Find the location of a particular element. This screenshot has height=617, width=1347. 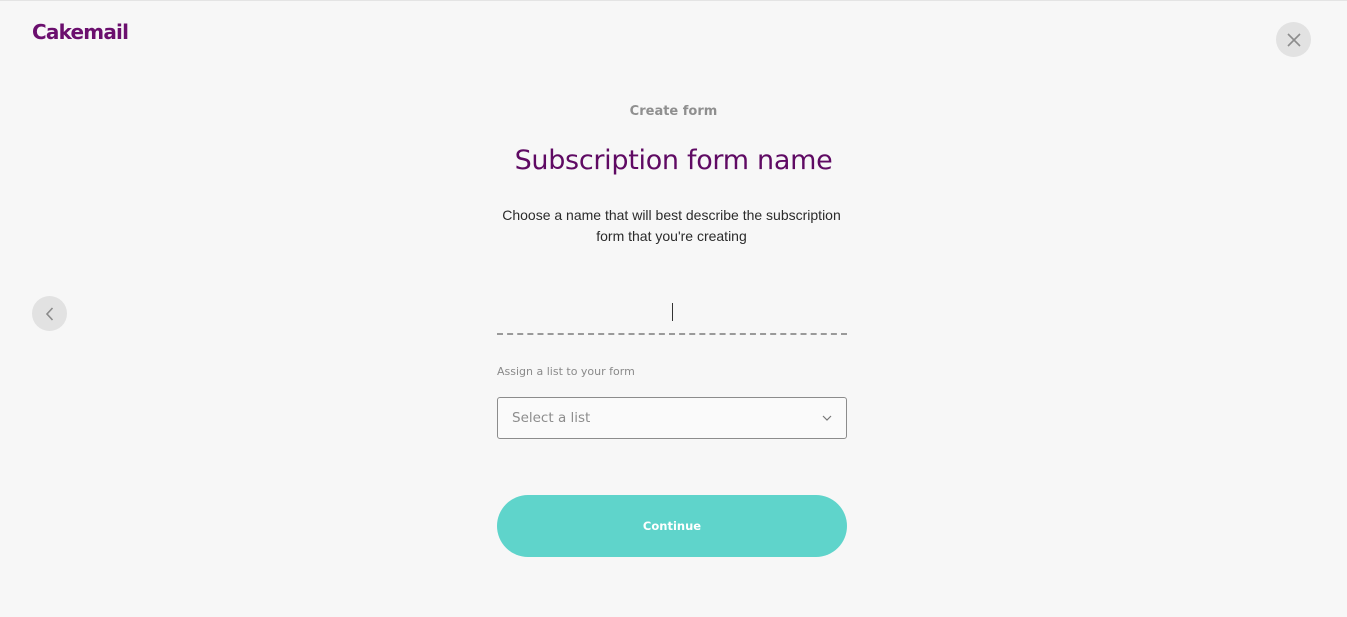

chevron-left-icon is located at coordinates (50, 313).